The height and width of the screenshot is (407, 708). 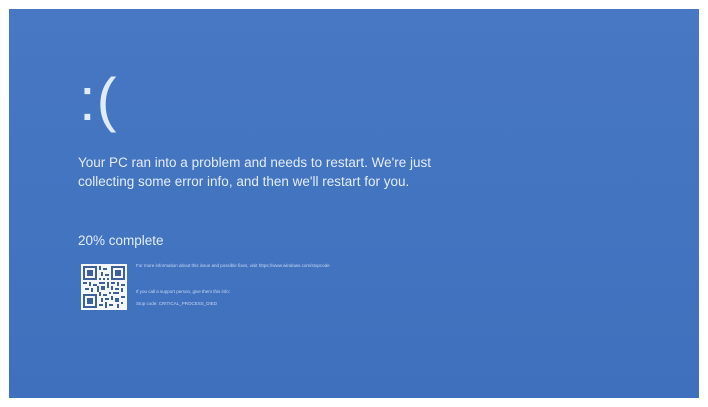 What do you see at coordinates (104, 287) in the screenshot?
I see `qr-code-icon` at bounding box center [104, 287].